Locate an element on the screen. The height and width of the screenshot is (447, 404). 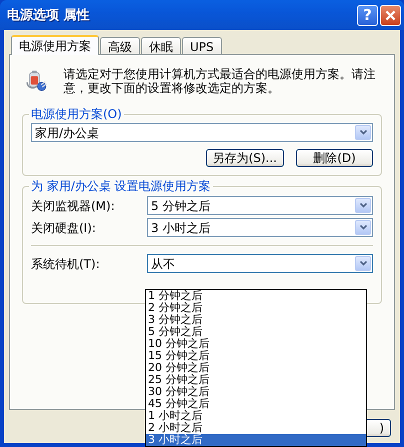
window-title: 电源选项 属性 is located at coordinates (49, 15).